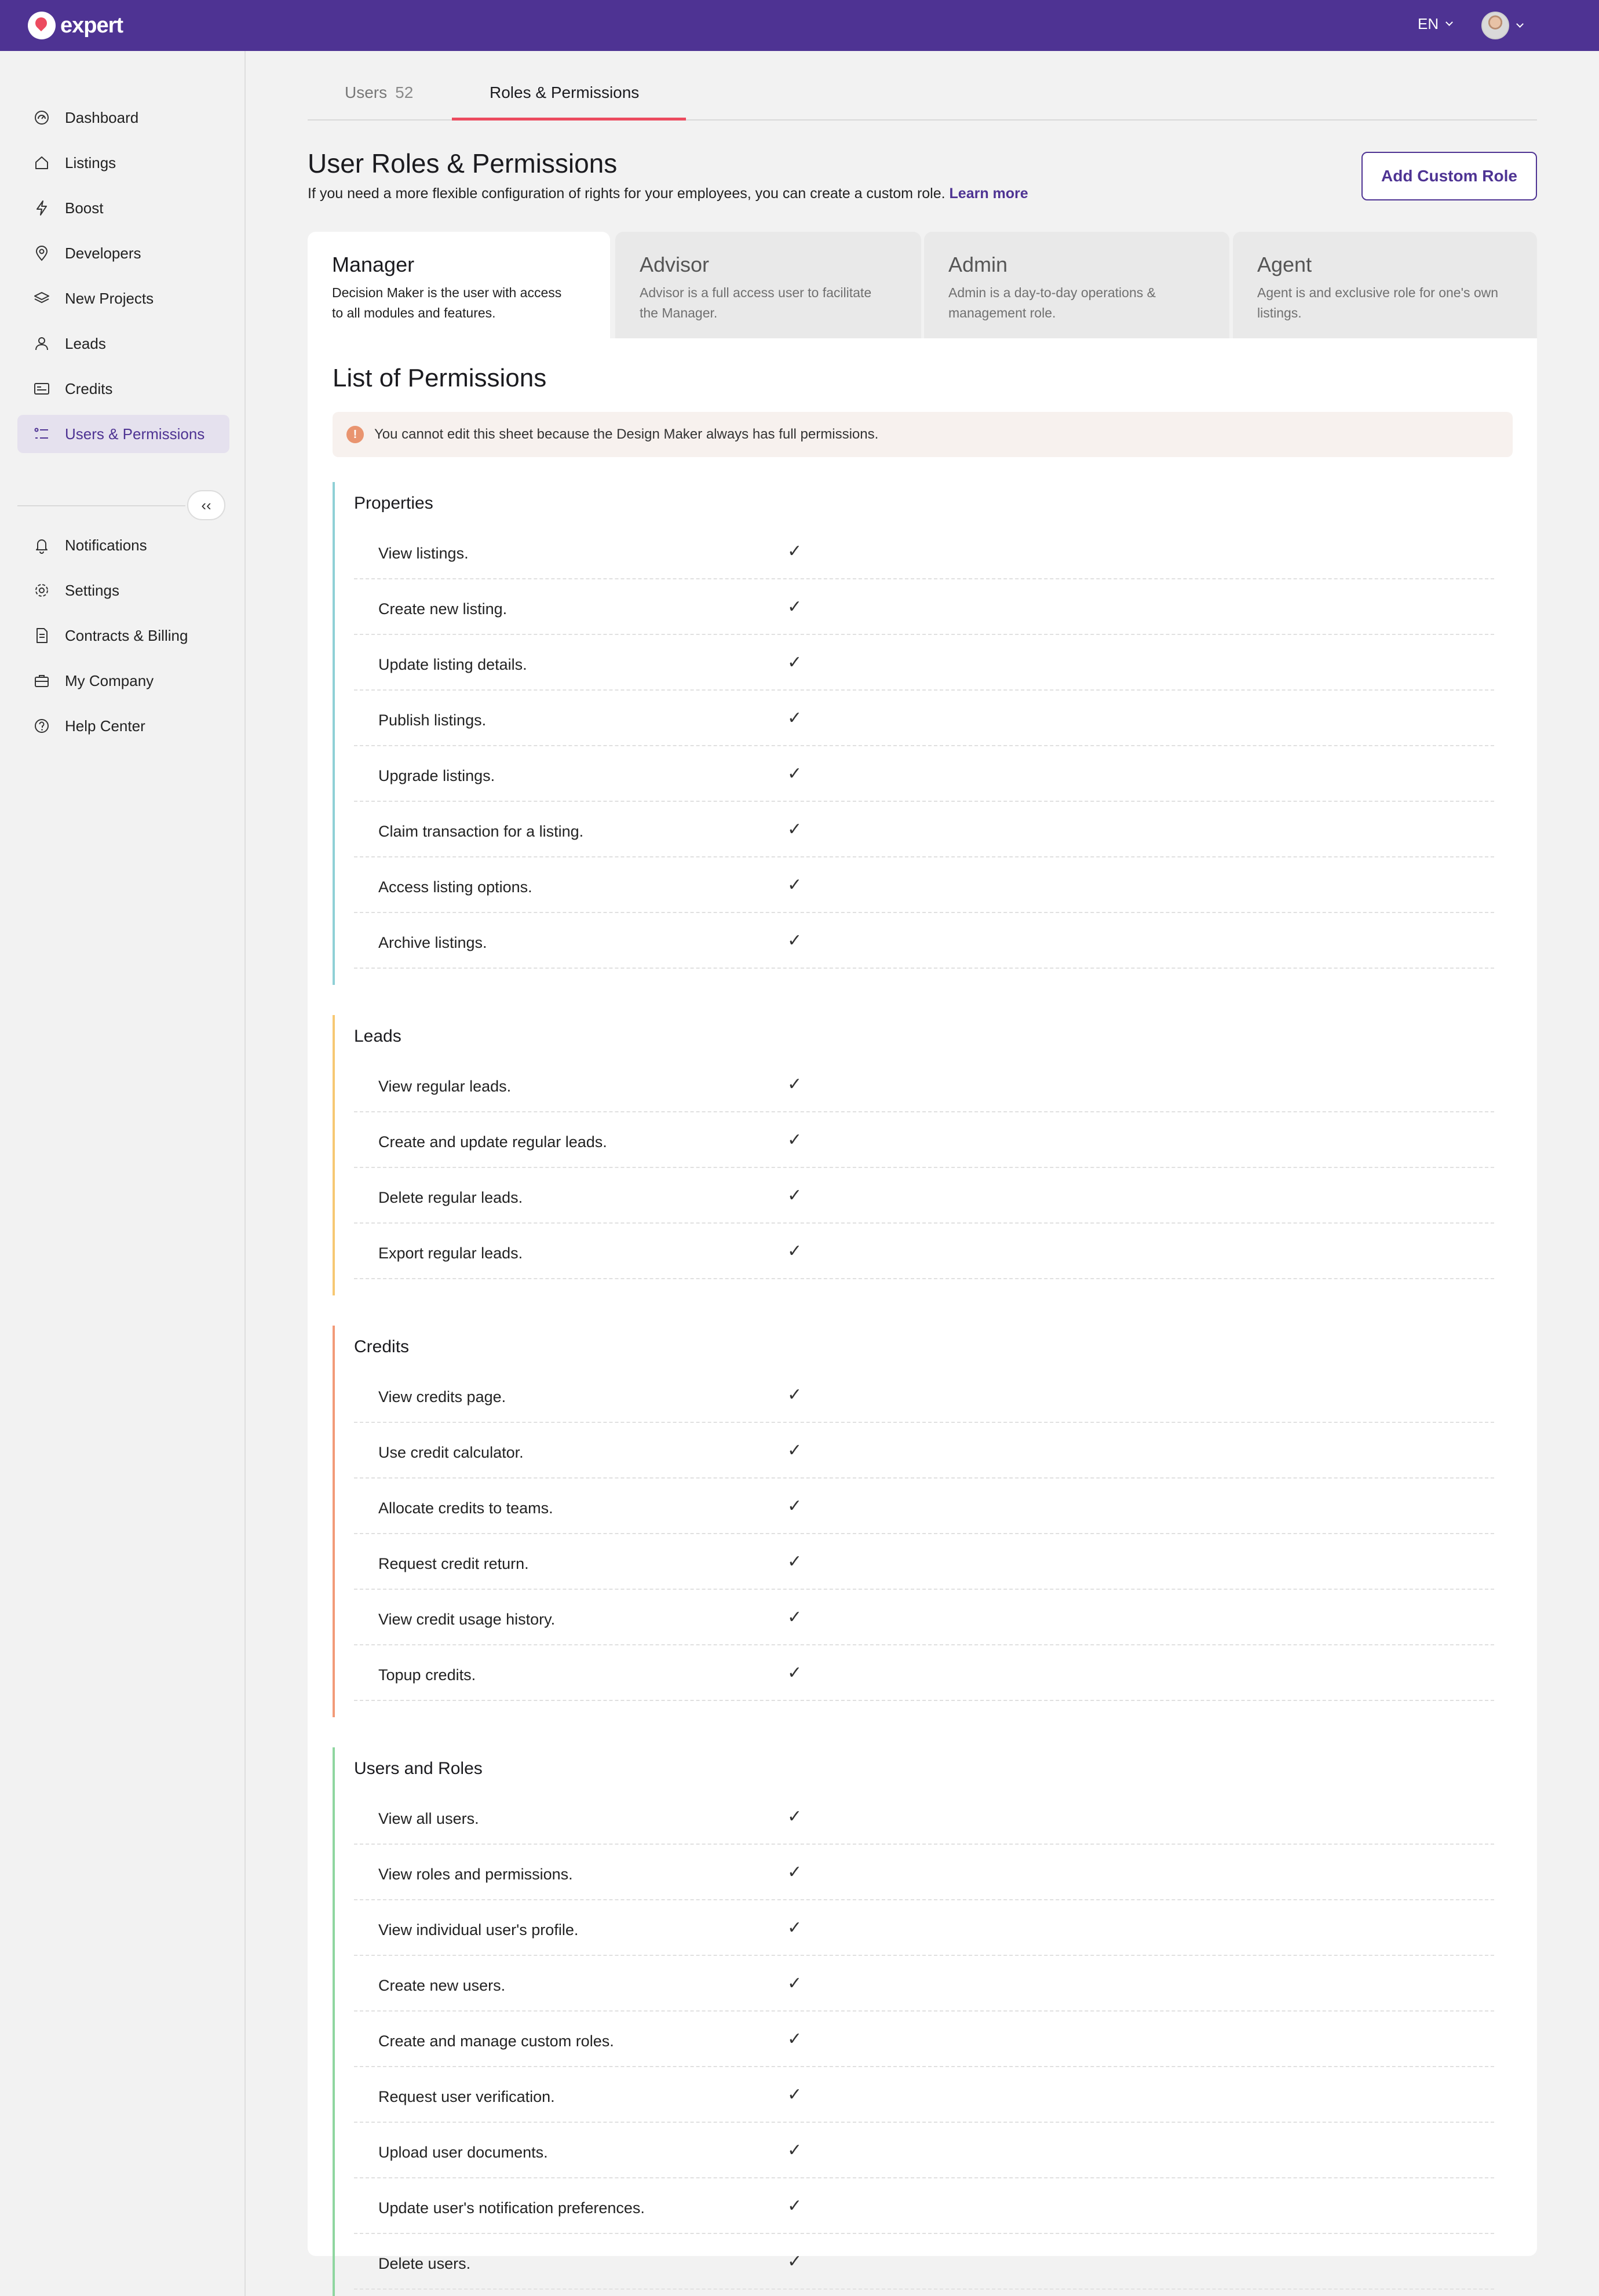  I want to click on lightning-icon, so click(42, 208).